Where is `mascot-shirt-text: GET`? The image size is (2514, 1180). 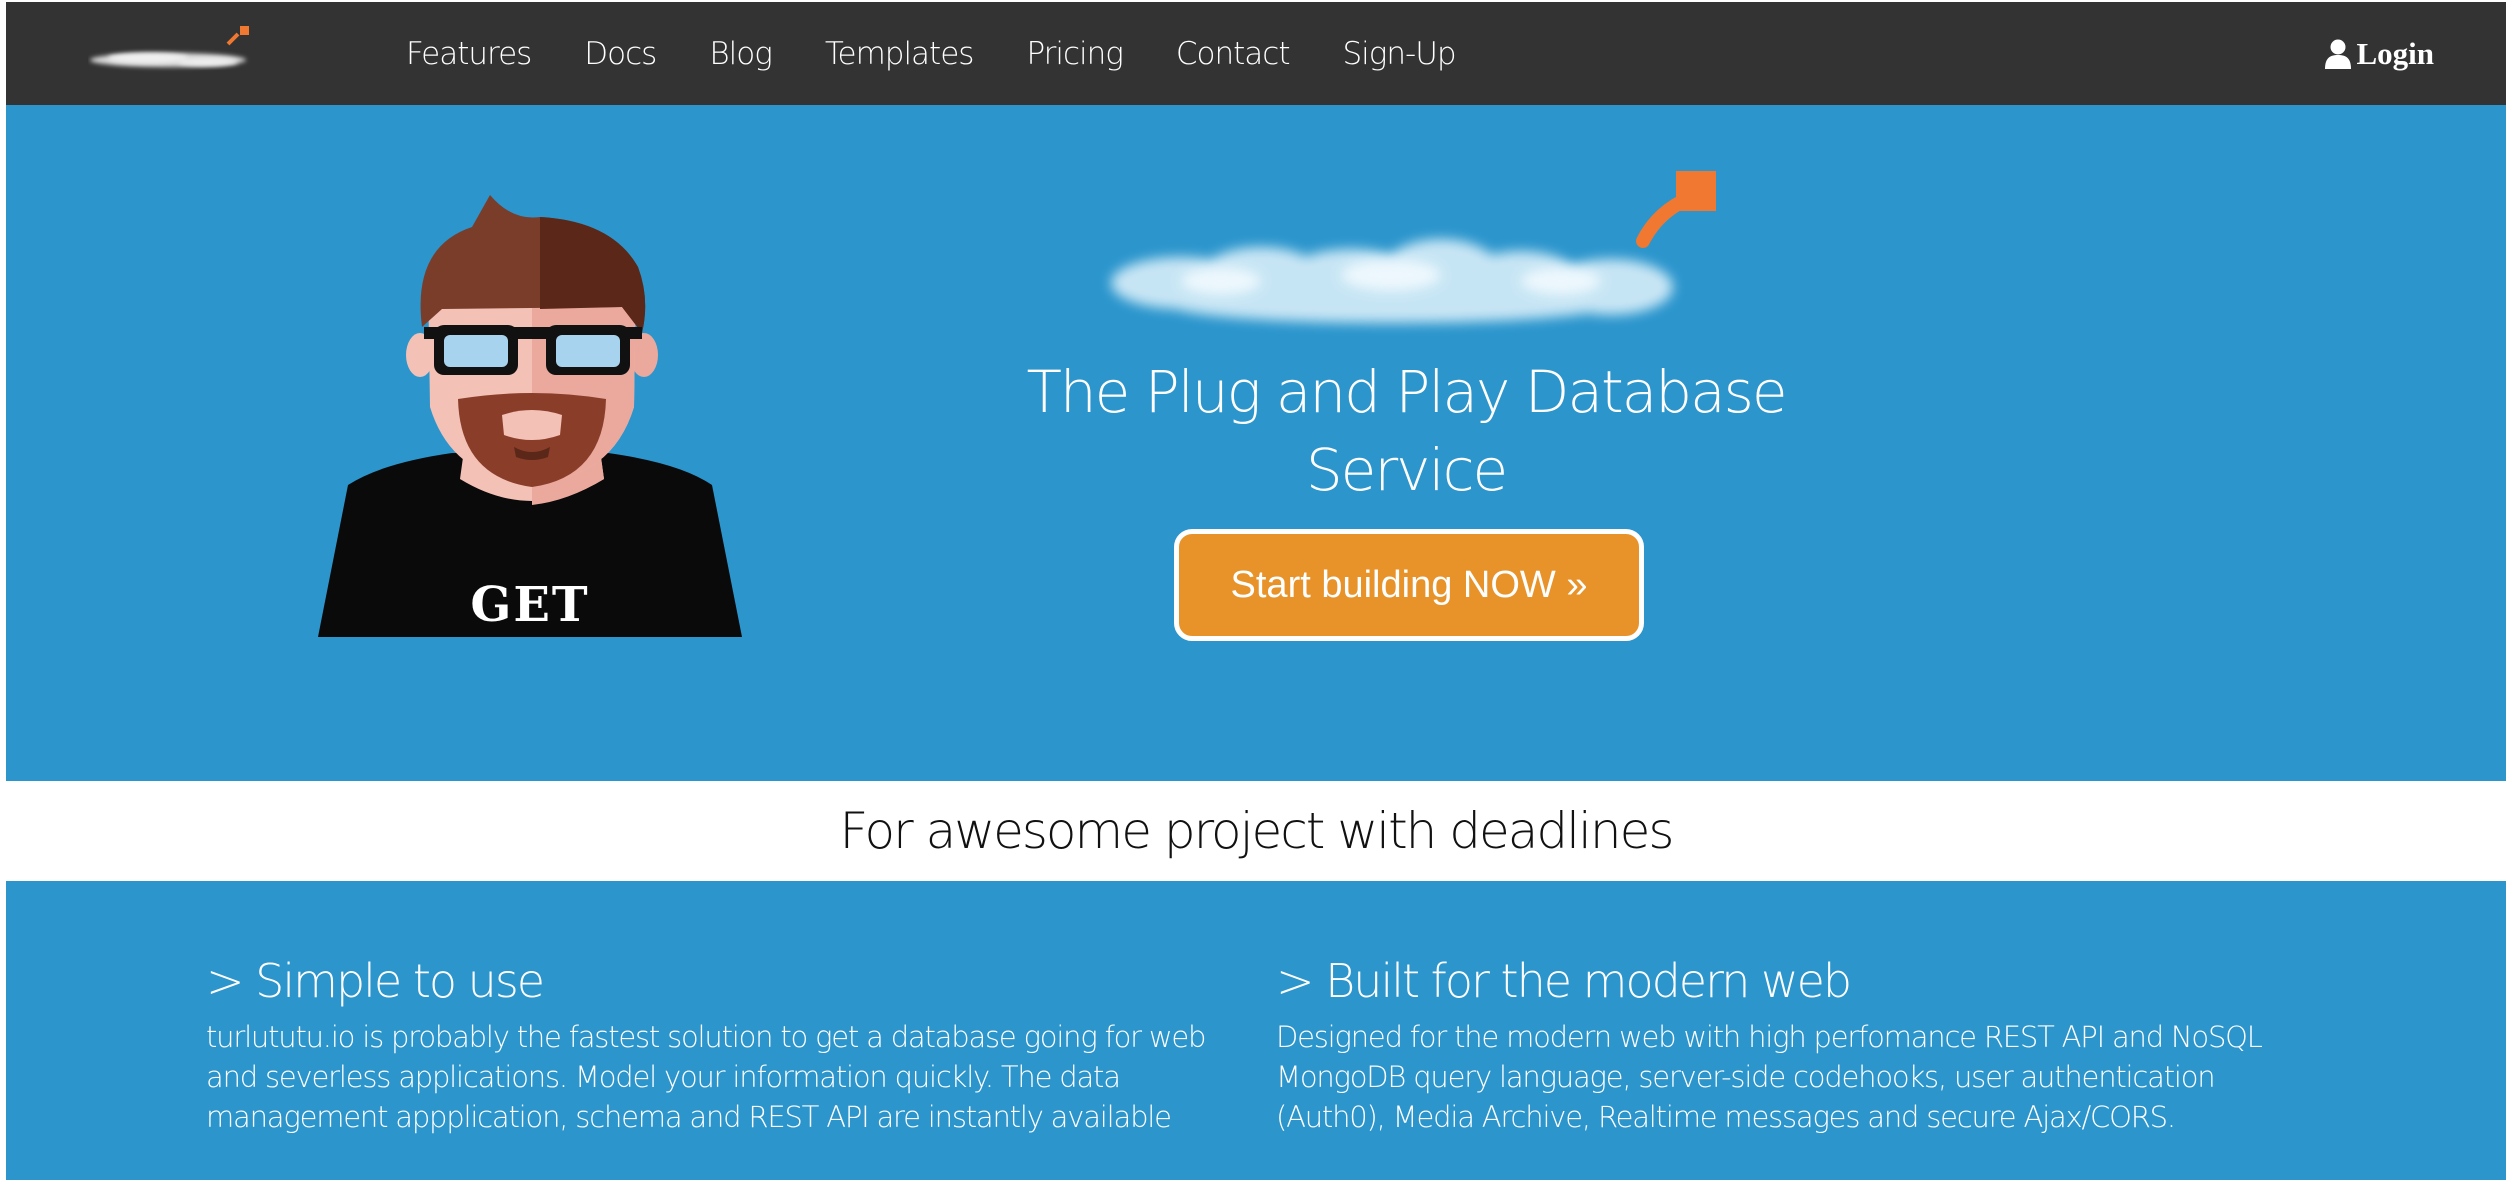 mascot-shirt-text: GET is located at coordinates (530, 605).